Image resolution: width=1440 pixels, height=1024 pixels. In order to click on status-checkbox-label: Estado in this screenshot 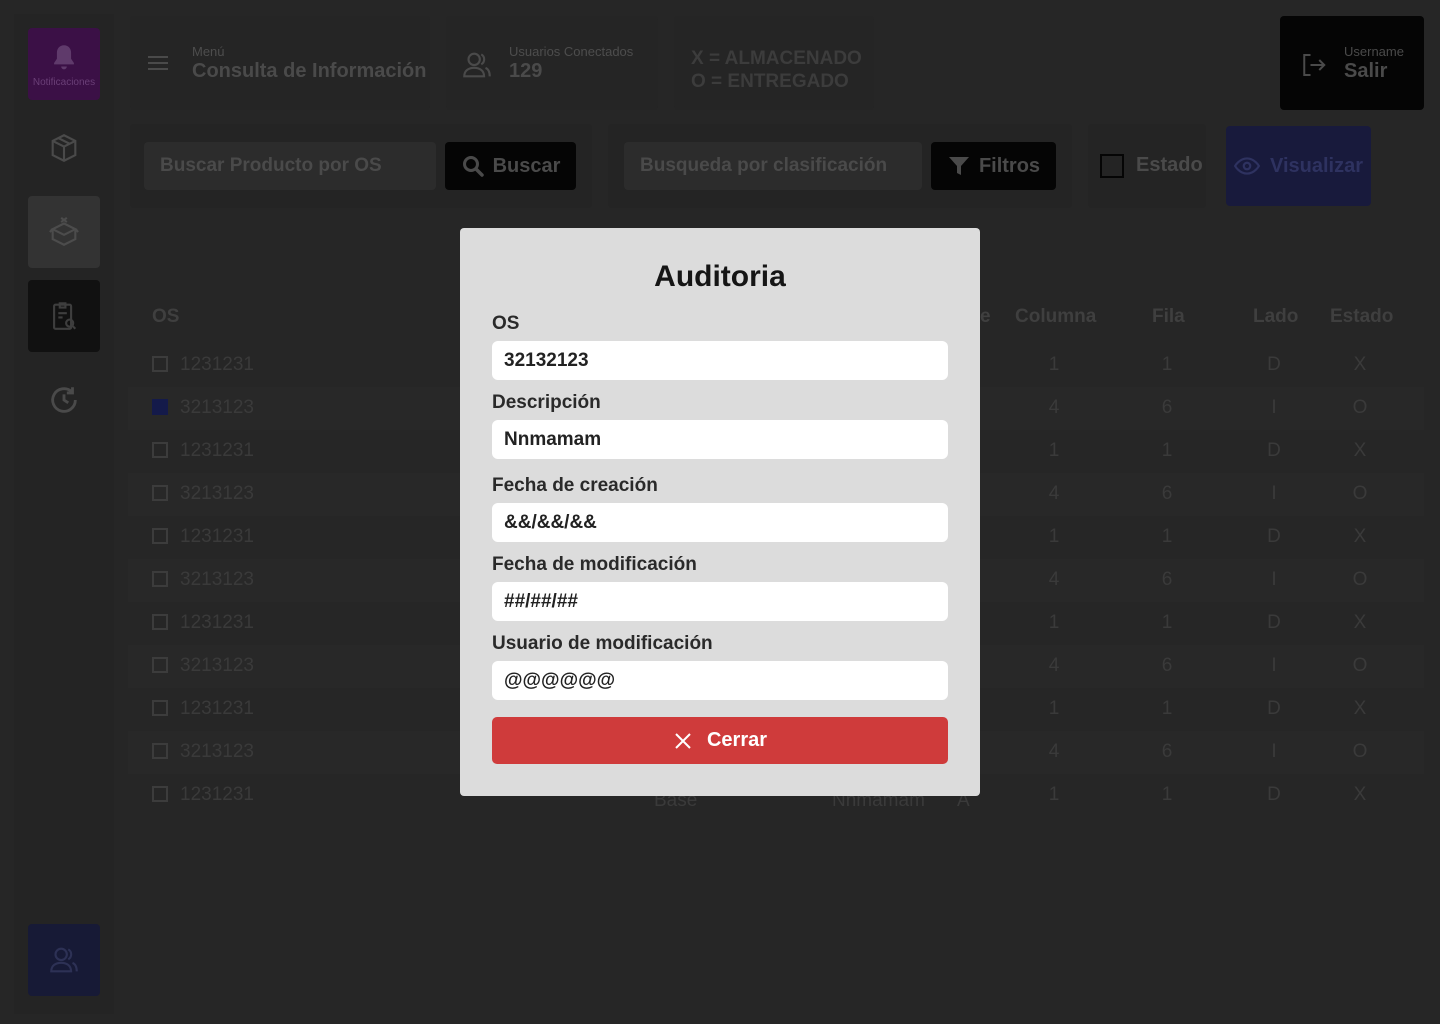, I will do `click(1169, 165)`.